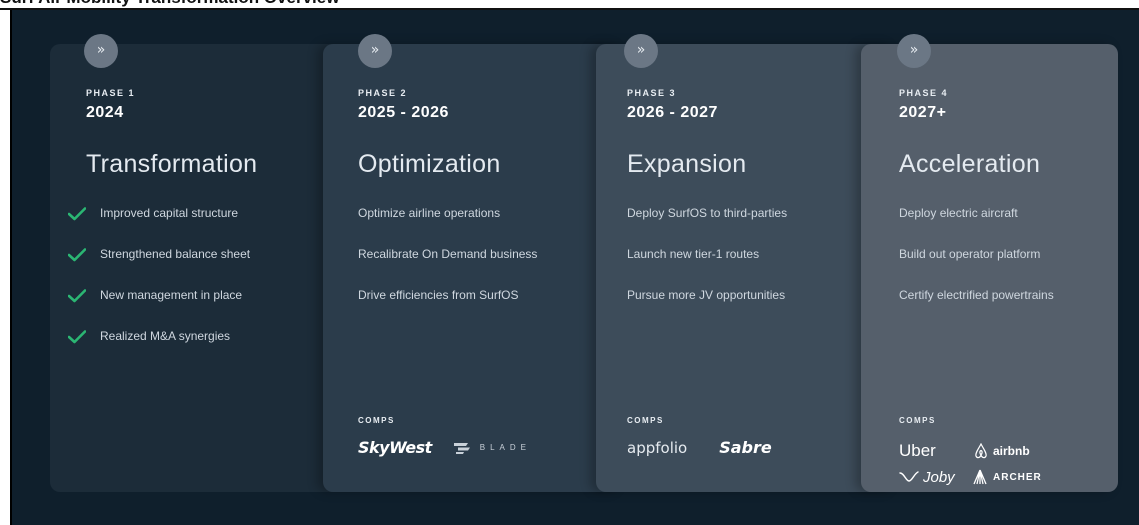 This screenshot has width=1139, height=525. I want to click on list-item: Deploy SurfOS to third-parties, so click(707, 213).